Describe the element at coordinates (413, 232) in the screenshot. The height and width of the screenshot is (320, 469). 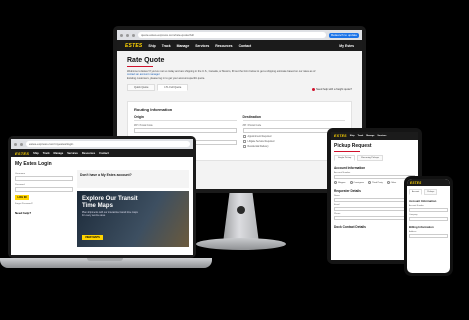
I see `phone-address-label: Address` at that location.